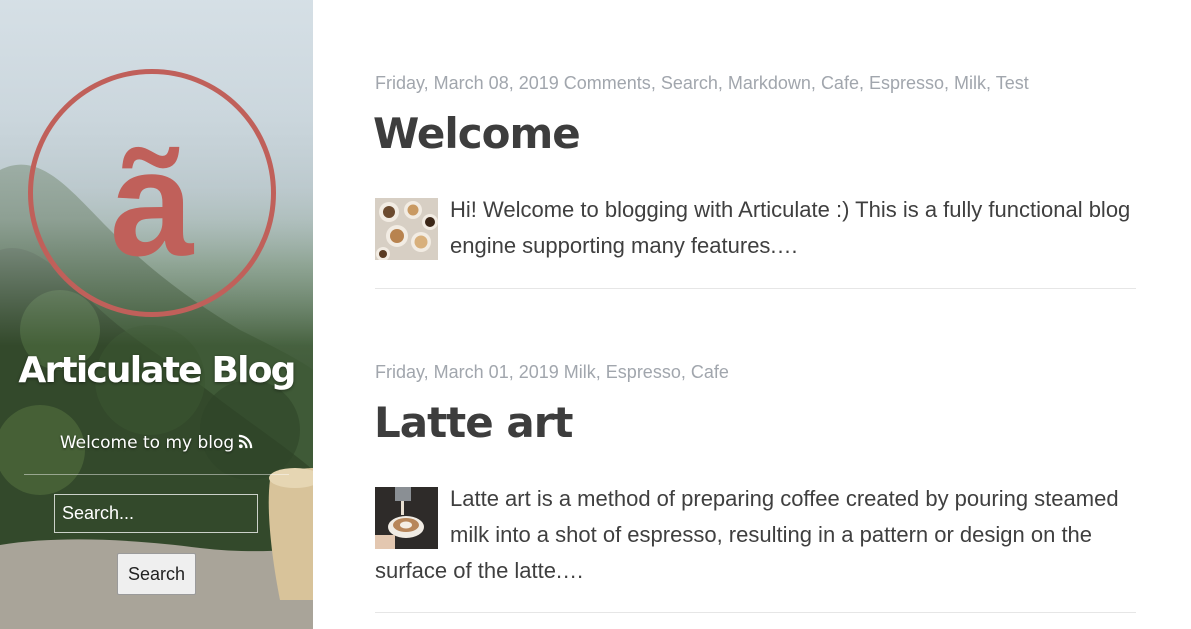 Image resolution: width=1191 pixels, height=629 pixels. What do you see at coordinates (477, 134) in the screenshot?
I see `post-title: Welcome` at bounding box center [477, 134].